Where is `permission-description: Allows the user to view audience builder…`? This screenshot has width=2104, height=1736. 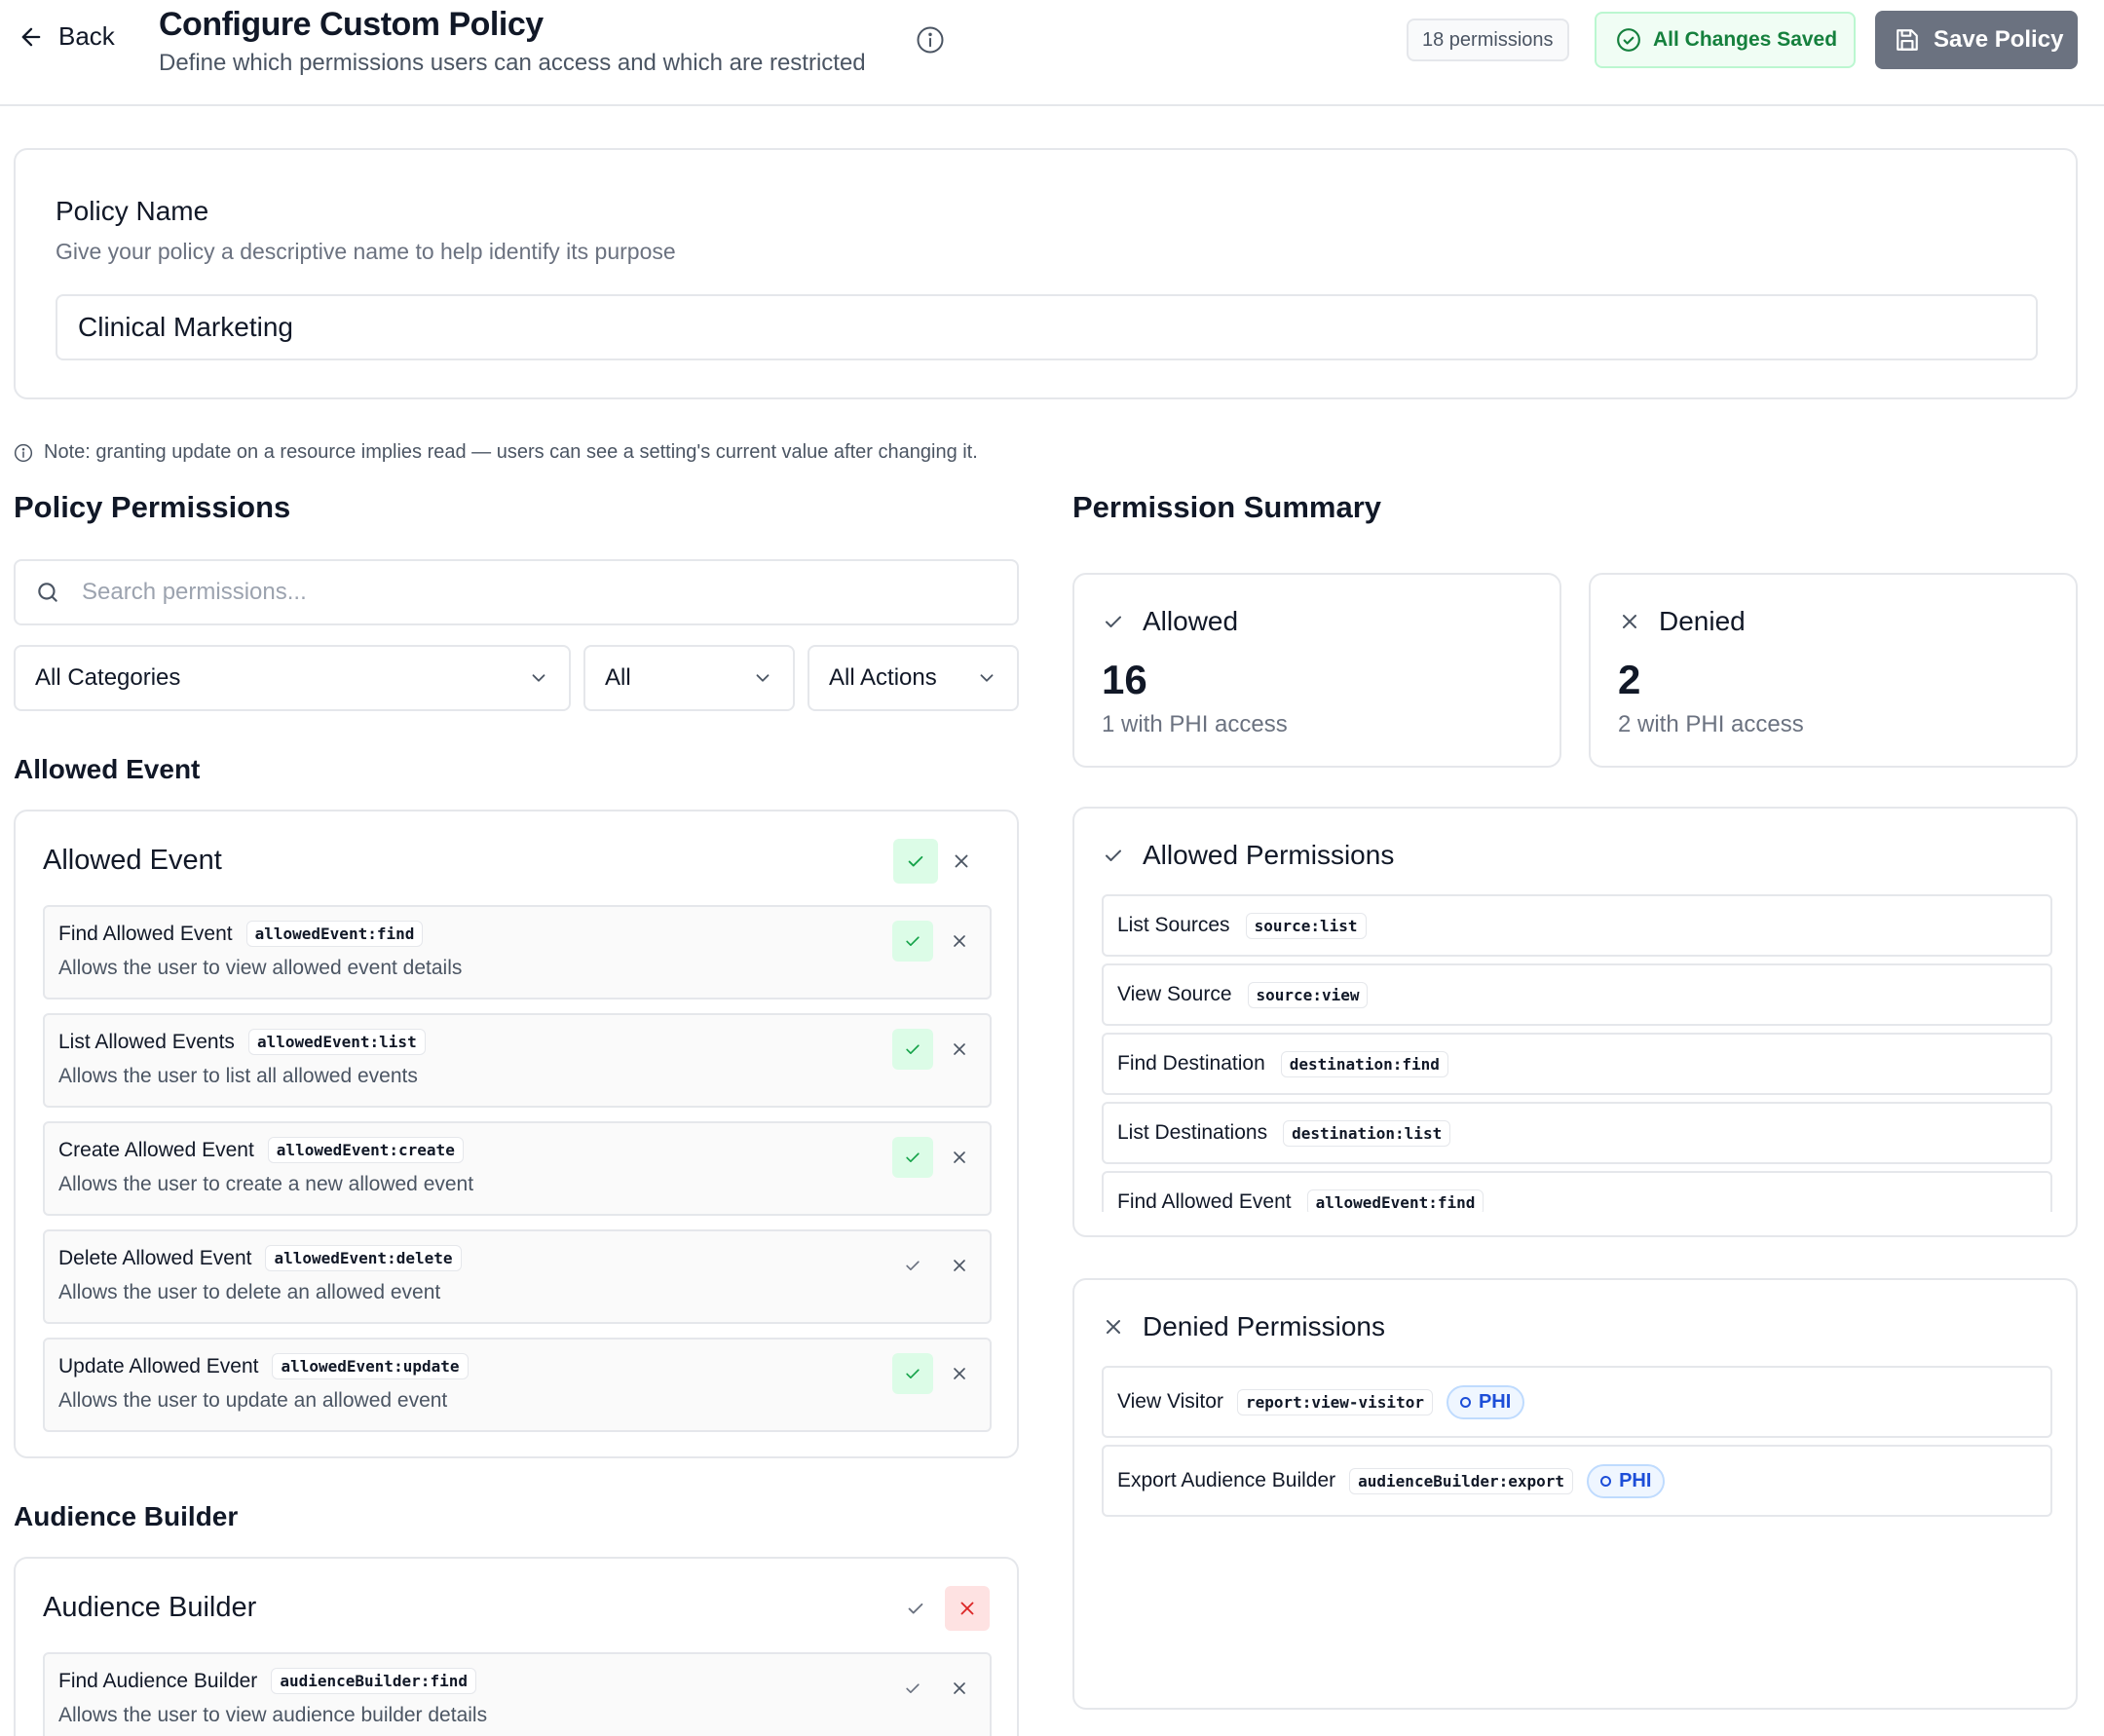
permission-description: Allows the user to view audience builder… is located at coordinates (273, 1715).